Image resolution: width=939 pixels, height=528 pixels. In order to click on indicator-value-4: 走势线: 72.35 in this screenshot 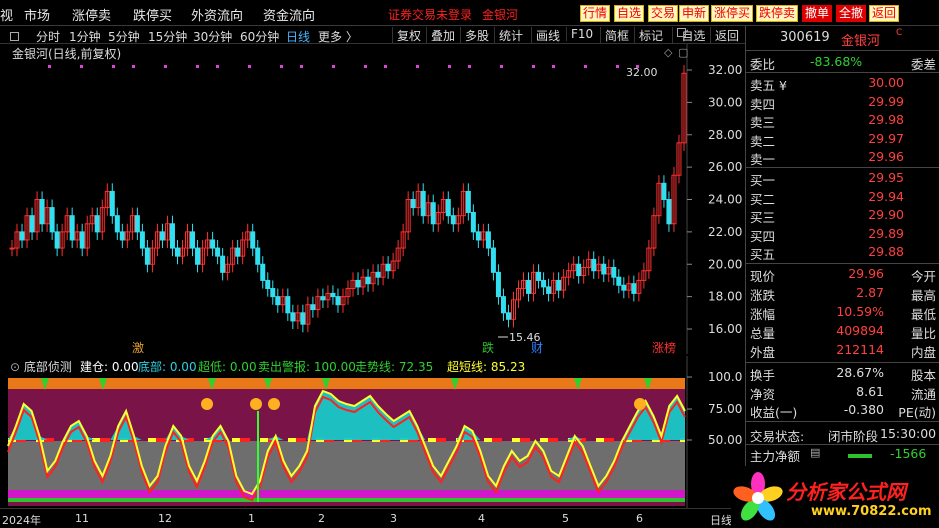, I will do `click(394, 367)`.